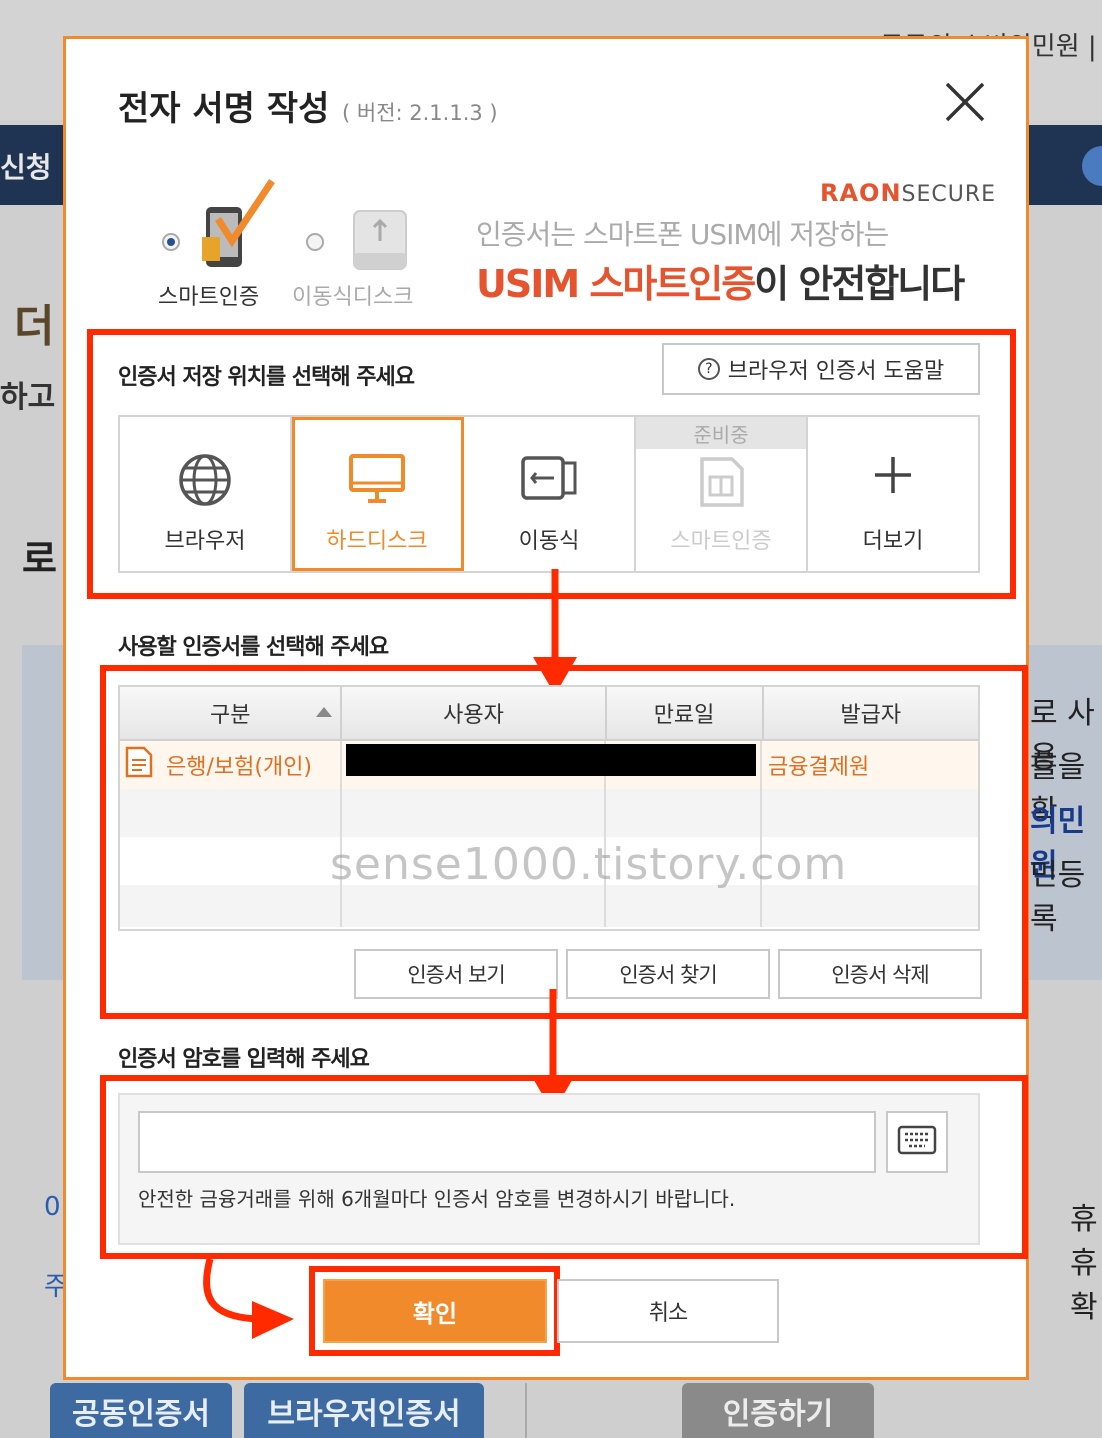 The image size is (1102, 1438). What do you see at coordinates (668, 974) in the screenshot?
I see `find-cert-button: 인증서 찾기` at bounding box center [668, 974].